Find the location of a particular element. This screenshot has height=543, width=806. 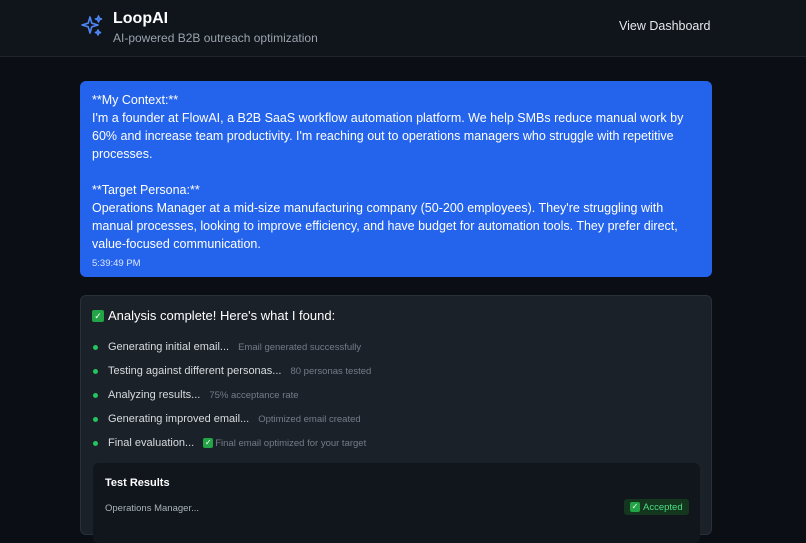

step-detail: 80 personas tested is located at coordinates (331, 371).